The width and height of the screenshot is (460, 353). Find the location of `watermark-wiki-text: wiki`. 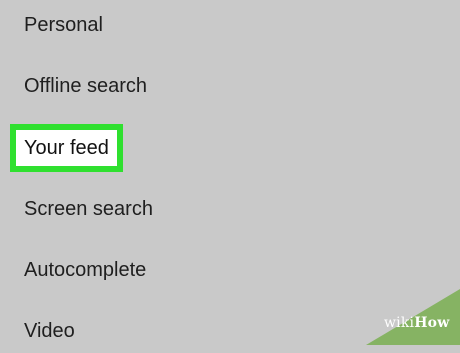

watermark-wiki-text: wiki is located at coordinates (399, 323).